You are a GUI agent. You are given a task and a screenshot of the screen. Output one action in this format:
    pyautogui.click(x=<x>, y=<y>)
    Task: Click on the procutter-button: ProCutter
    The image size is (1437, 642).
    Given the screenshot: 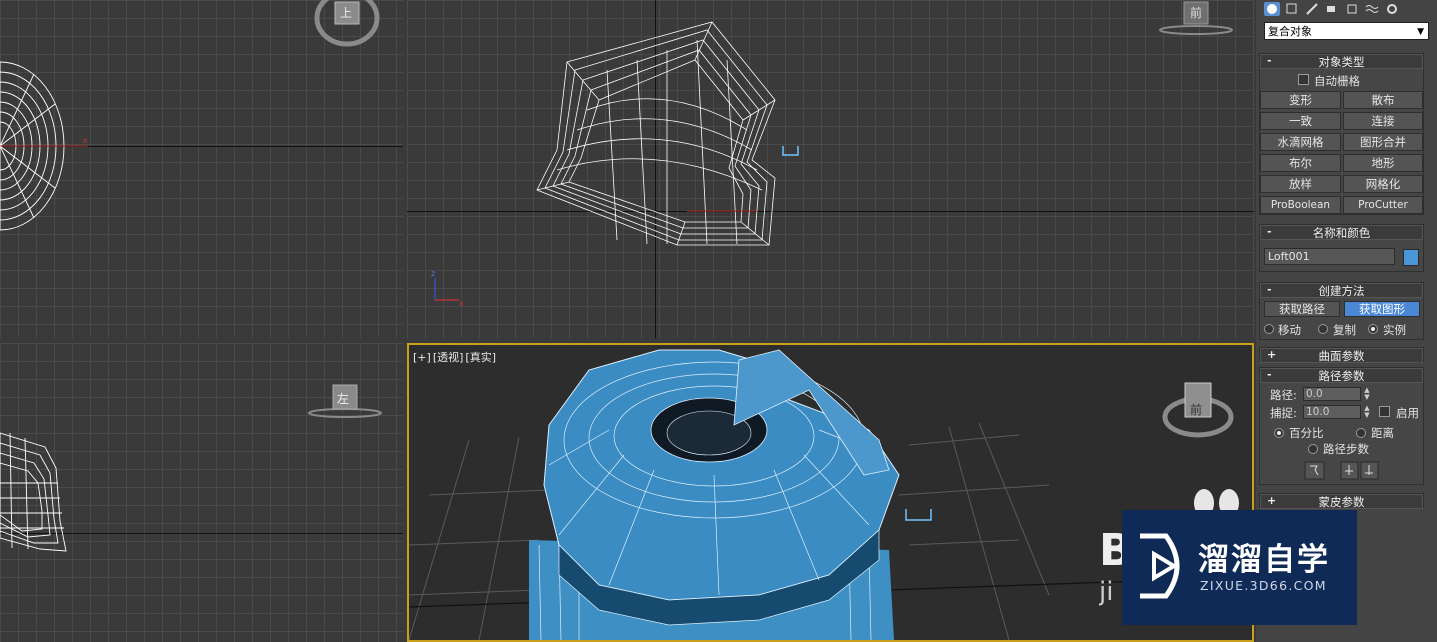 What is the action you would take?
    pyautogui.click(x=1383, y=205)
    